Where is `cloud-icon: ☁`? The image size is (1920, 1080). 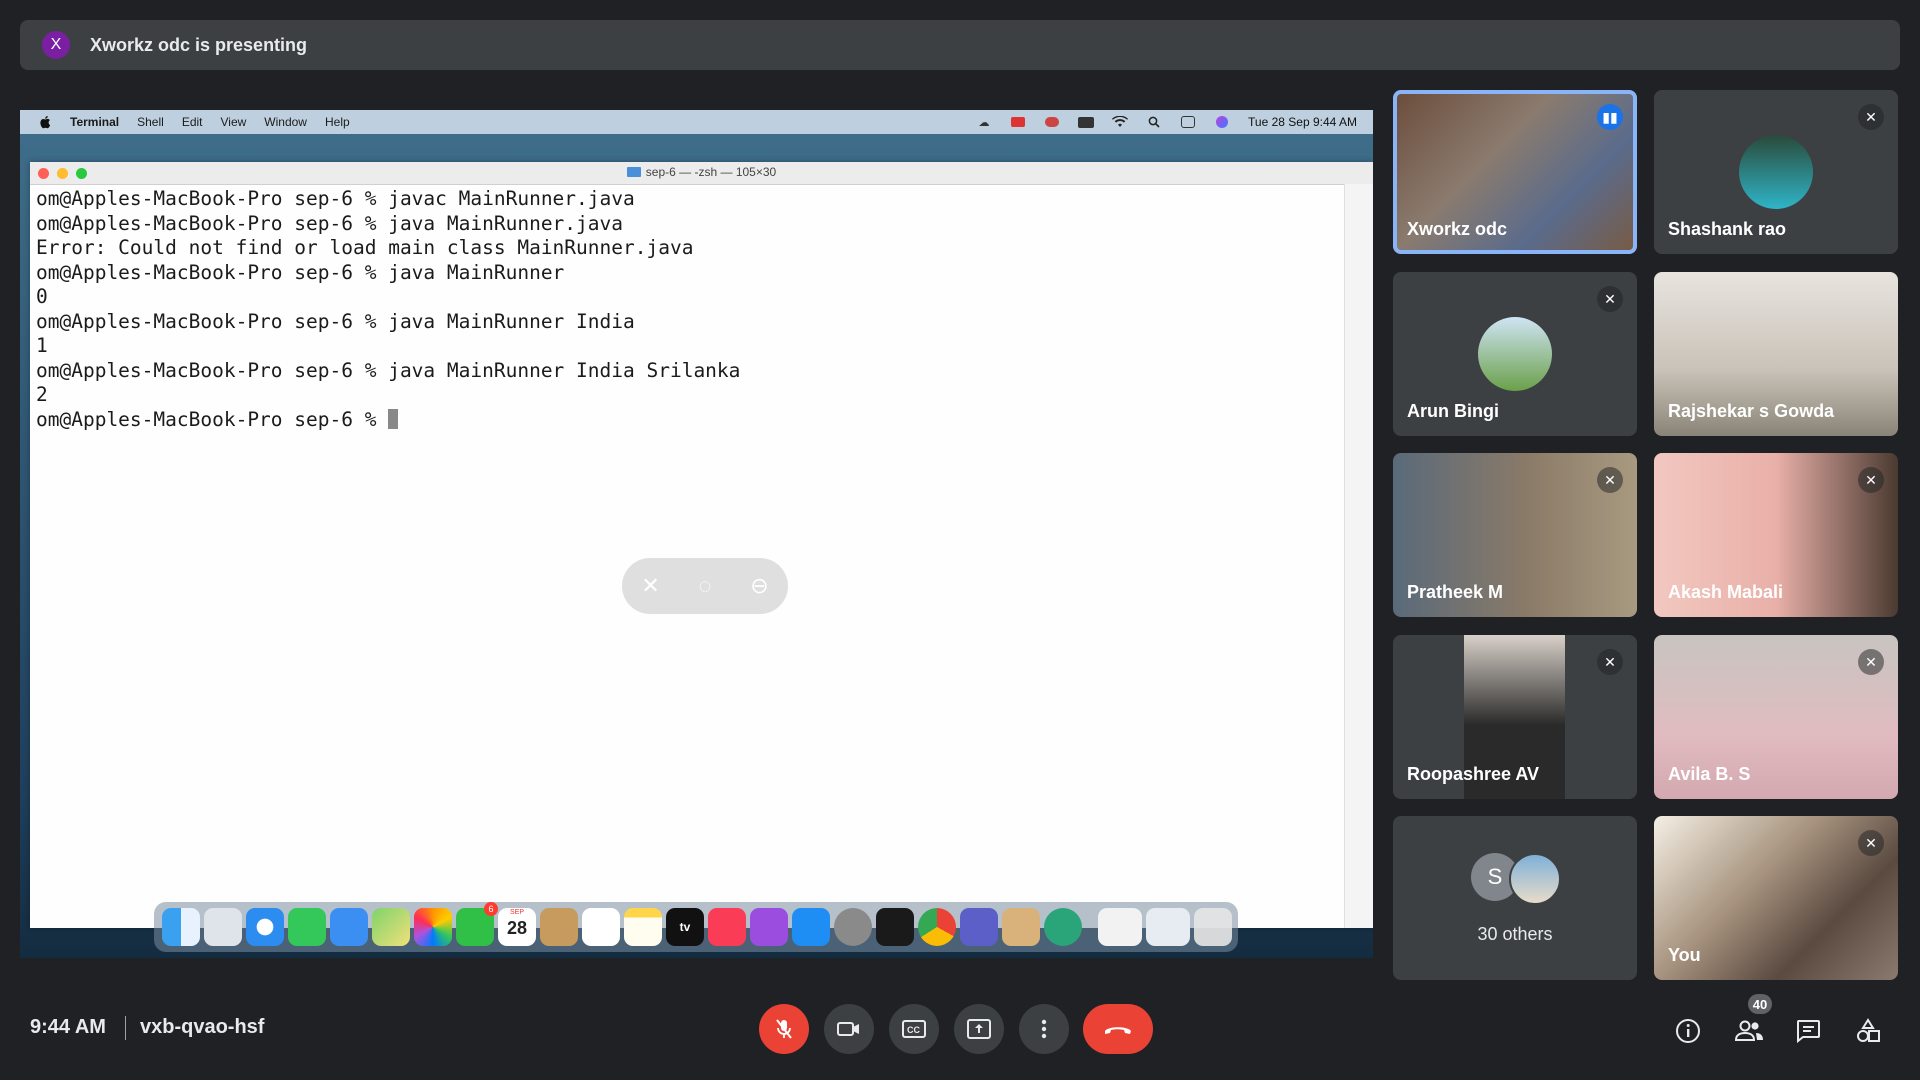 cloud-icon: ☁ is located at coordinates (984, 122).